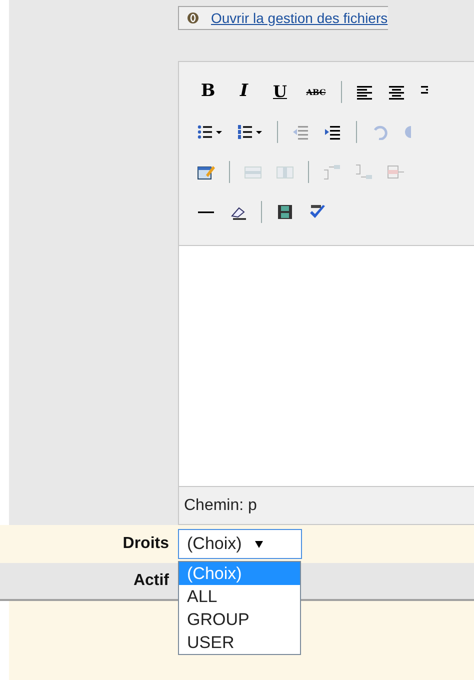 The width and height of the screenshot is (474, 680). Describe the element at coordinates (259, 544) in the screenshot. I see `caret-icon` at that location.